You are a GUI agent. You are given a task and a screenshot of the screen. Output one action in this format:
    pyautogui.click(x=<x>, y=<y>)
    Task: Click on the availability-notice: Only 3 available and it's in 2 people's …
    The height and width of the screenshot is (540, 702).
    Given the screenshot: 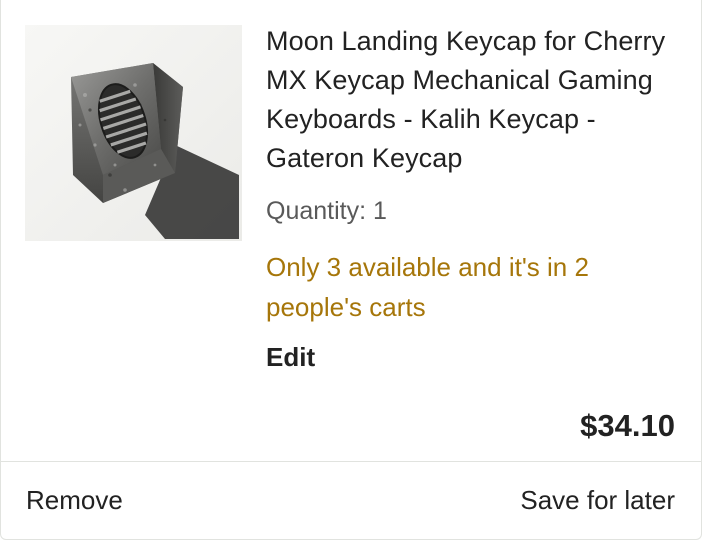 What is the action you would take?
    pyautogui.click(x=427, y=287)
    